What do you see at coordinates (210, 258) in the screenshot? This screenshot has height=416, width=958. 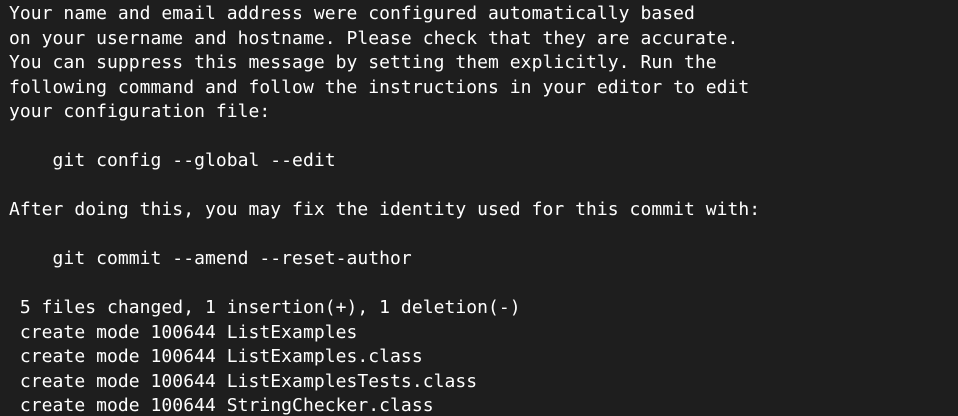 I see `terminal-line: git commit --amend --reset-author` at bounding box center [210, 258].